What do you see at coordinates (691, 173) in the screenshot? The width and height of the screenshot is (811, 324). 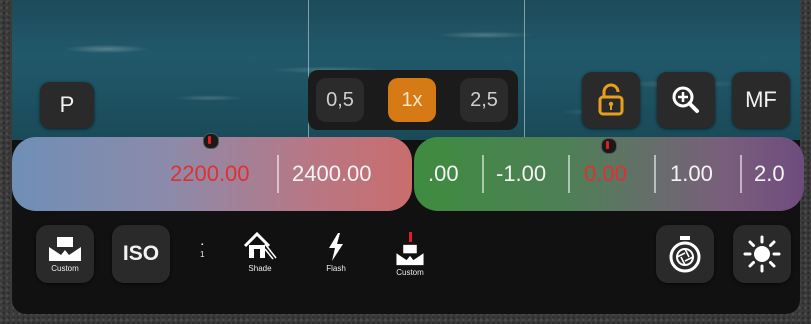 I see `ev-scale-value: 1.00` at bounding box center [691, 173].